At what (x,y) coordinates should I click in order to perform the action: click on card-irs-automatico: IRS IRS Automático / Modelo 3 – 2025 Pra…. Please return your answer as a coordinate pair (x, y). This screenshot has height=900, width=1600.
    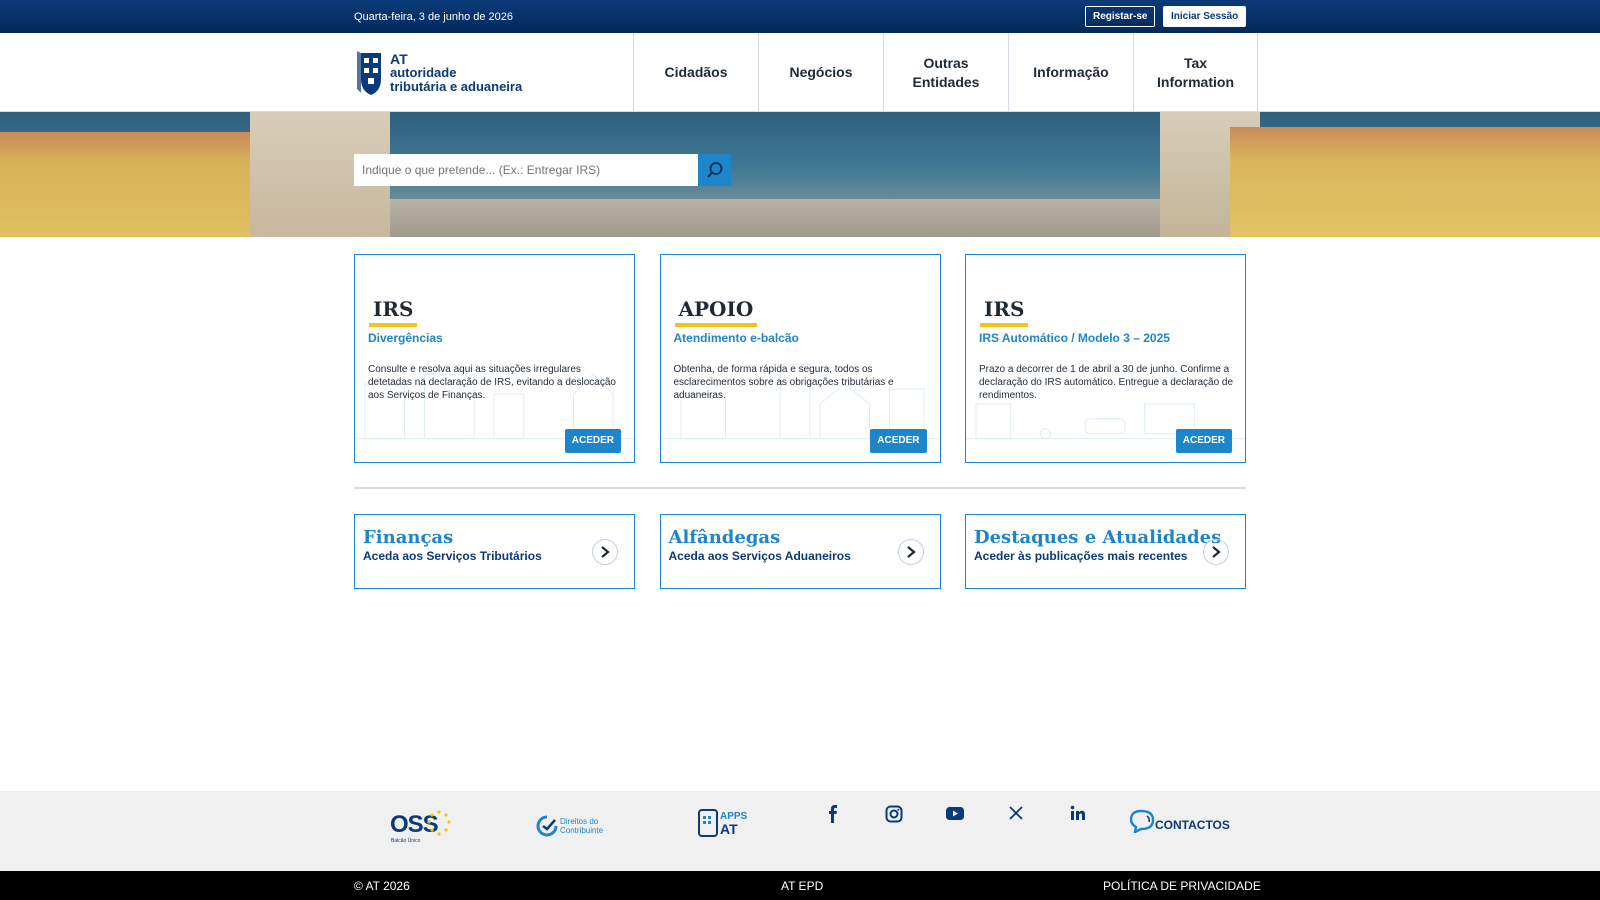
    Looking at the image, I should click on (1105, 358).